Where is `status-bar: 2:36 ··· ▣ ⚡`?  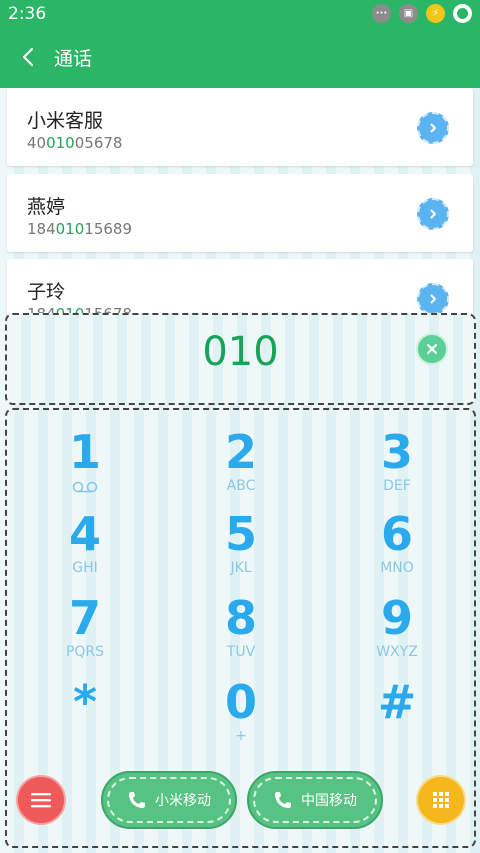 status-bar: 2:36 ··· ▣ ⚡ is located at coordinates (240, 14).